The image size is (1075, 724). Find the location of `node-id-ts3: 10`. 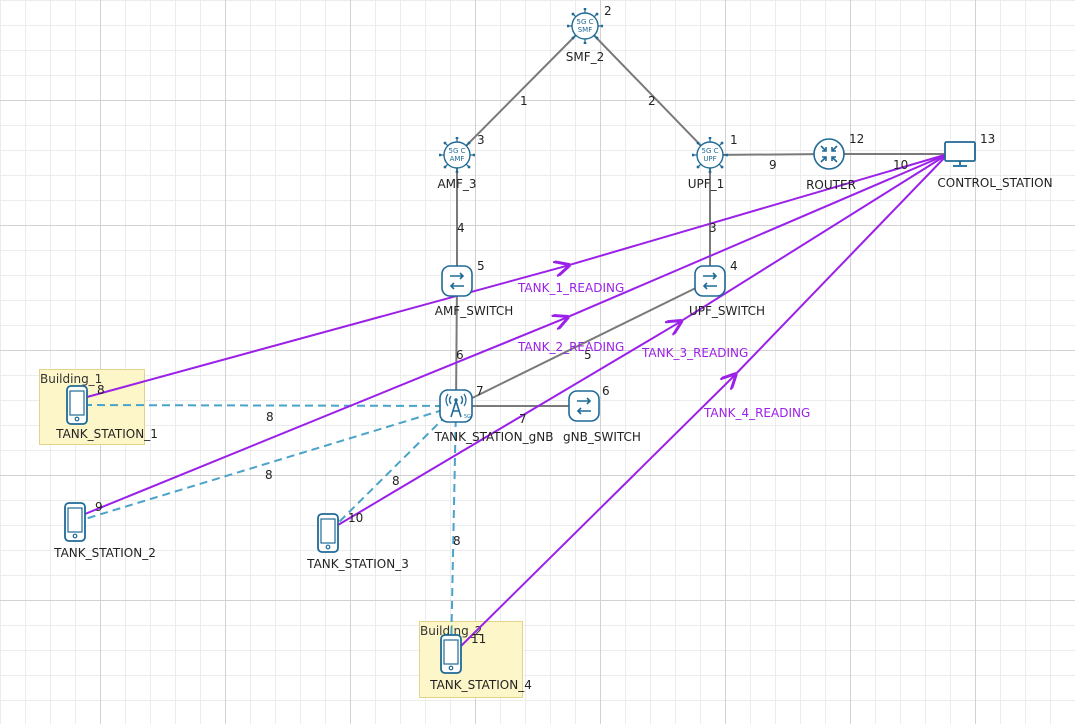

node-id-ts3: 10 is located at coordinates (356, 518).